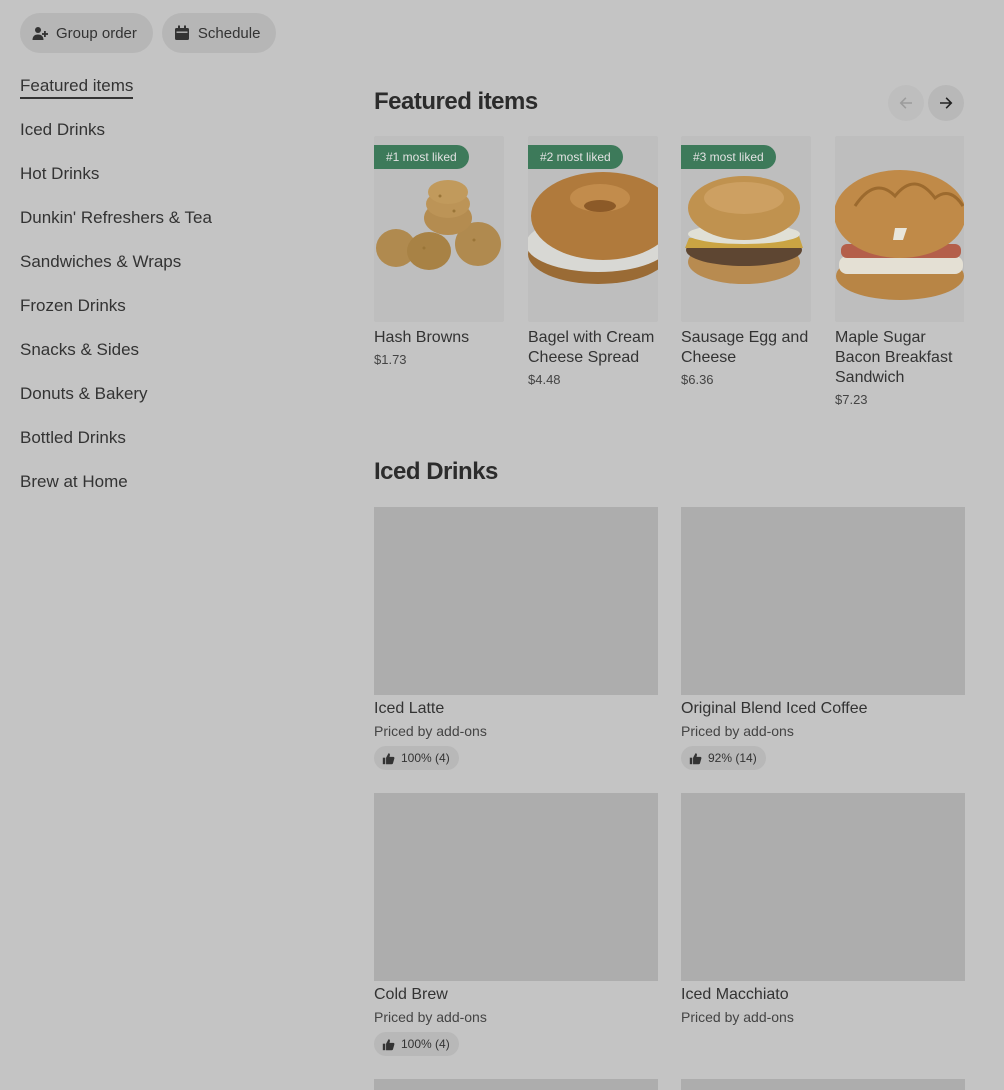  I want to click on sausage-egg-cheese-image: #3 most liked, so click(746, 229).